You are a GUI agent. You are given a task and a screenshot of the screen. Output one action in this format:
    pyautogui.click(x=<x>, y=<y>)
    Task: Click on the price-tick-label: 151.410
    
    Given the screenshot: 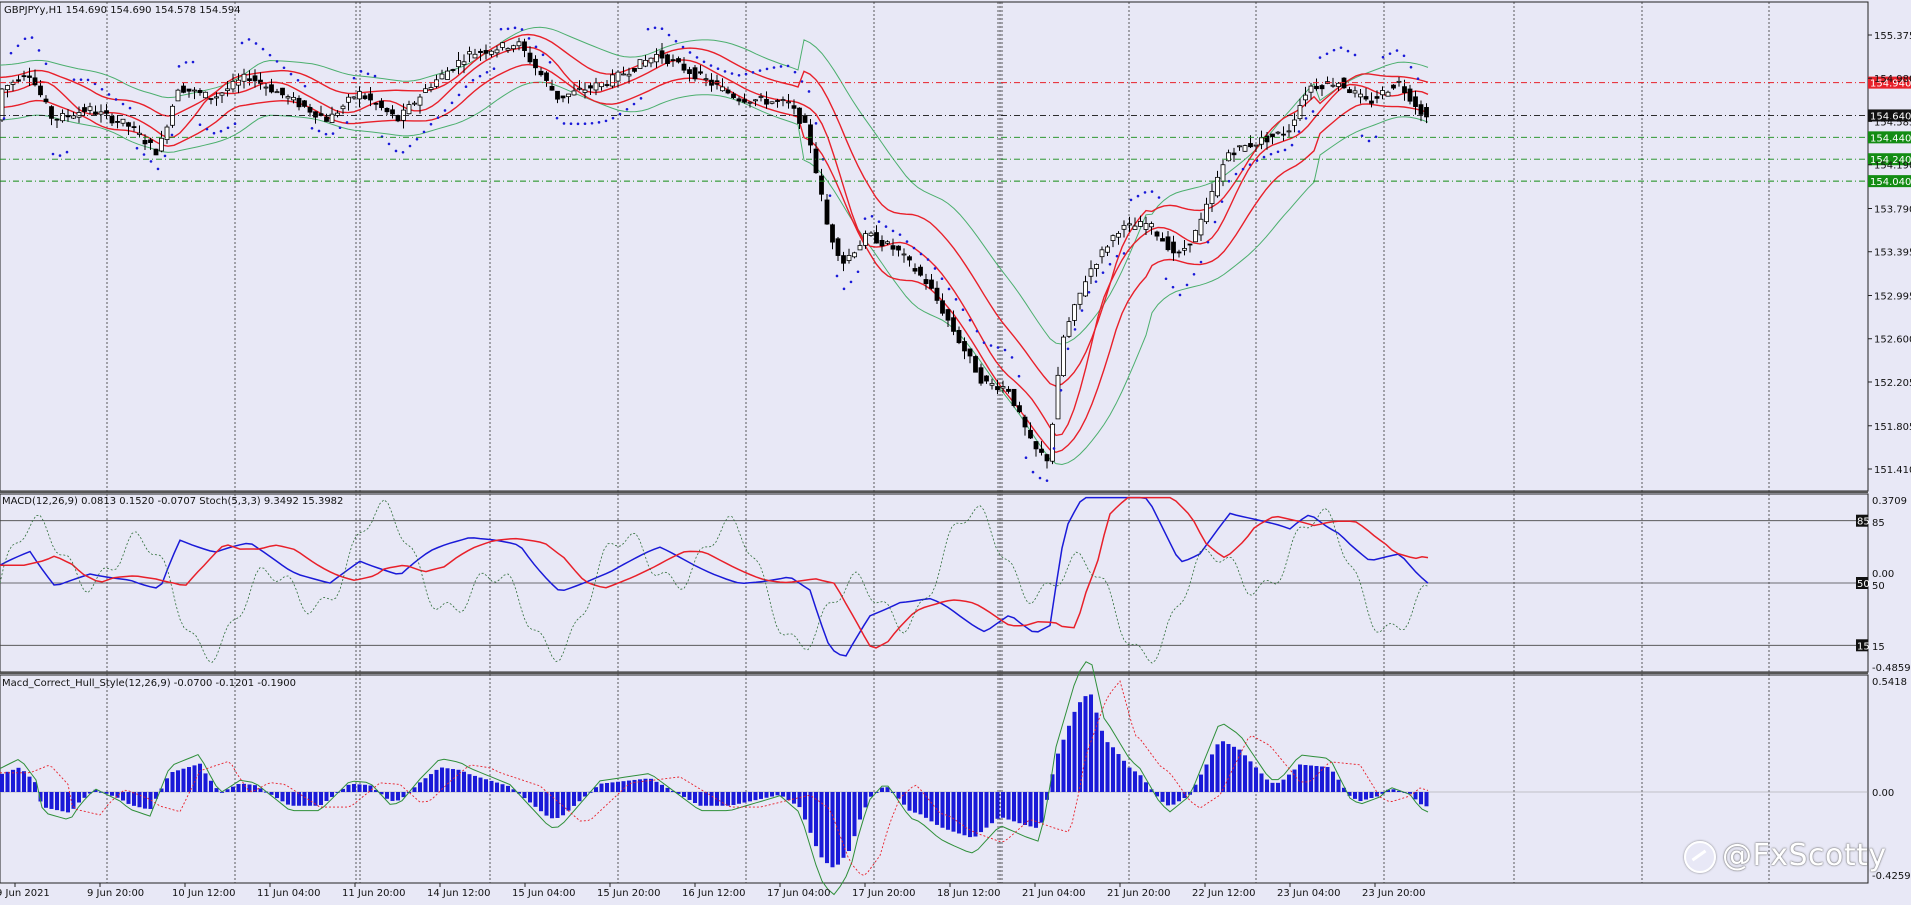 What is the action you would take?
    pyautogui.click(x=1892, y=470)
    